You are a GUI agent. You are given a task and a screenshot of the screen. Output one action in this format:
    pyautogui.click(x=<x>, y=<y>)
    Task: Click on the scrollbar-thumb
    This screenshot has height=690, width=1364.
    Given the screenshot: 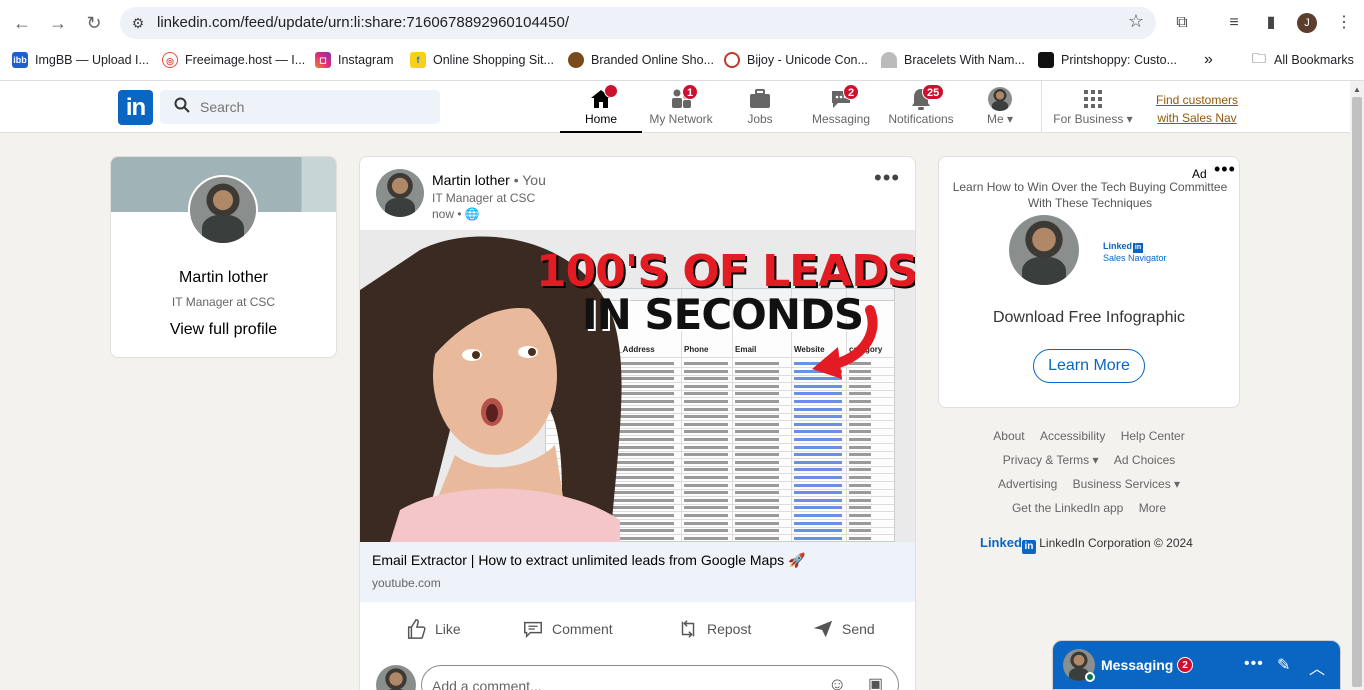 What is the action you would take?
    pyautogui.click(x=1357, y=392)
    